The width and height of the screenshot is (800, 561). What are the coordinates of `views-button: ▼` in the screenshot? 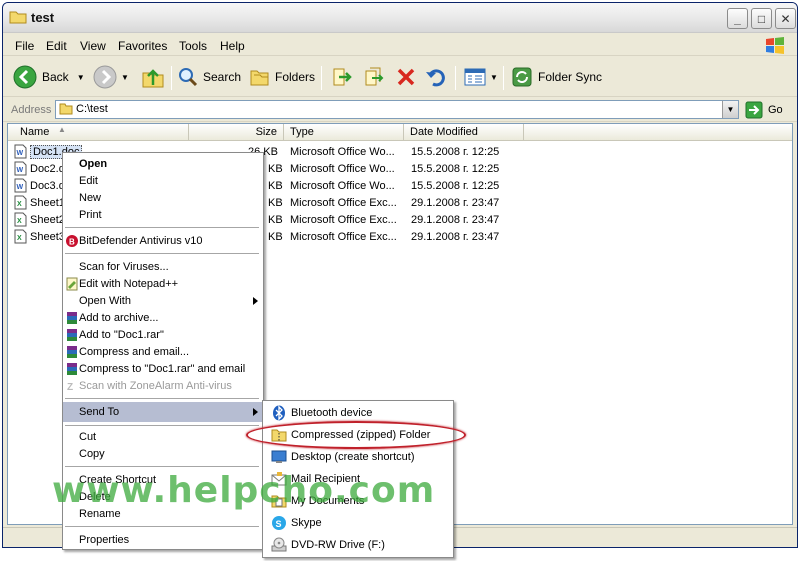 It's located at (480, 77).